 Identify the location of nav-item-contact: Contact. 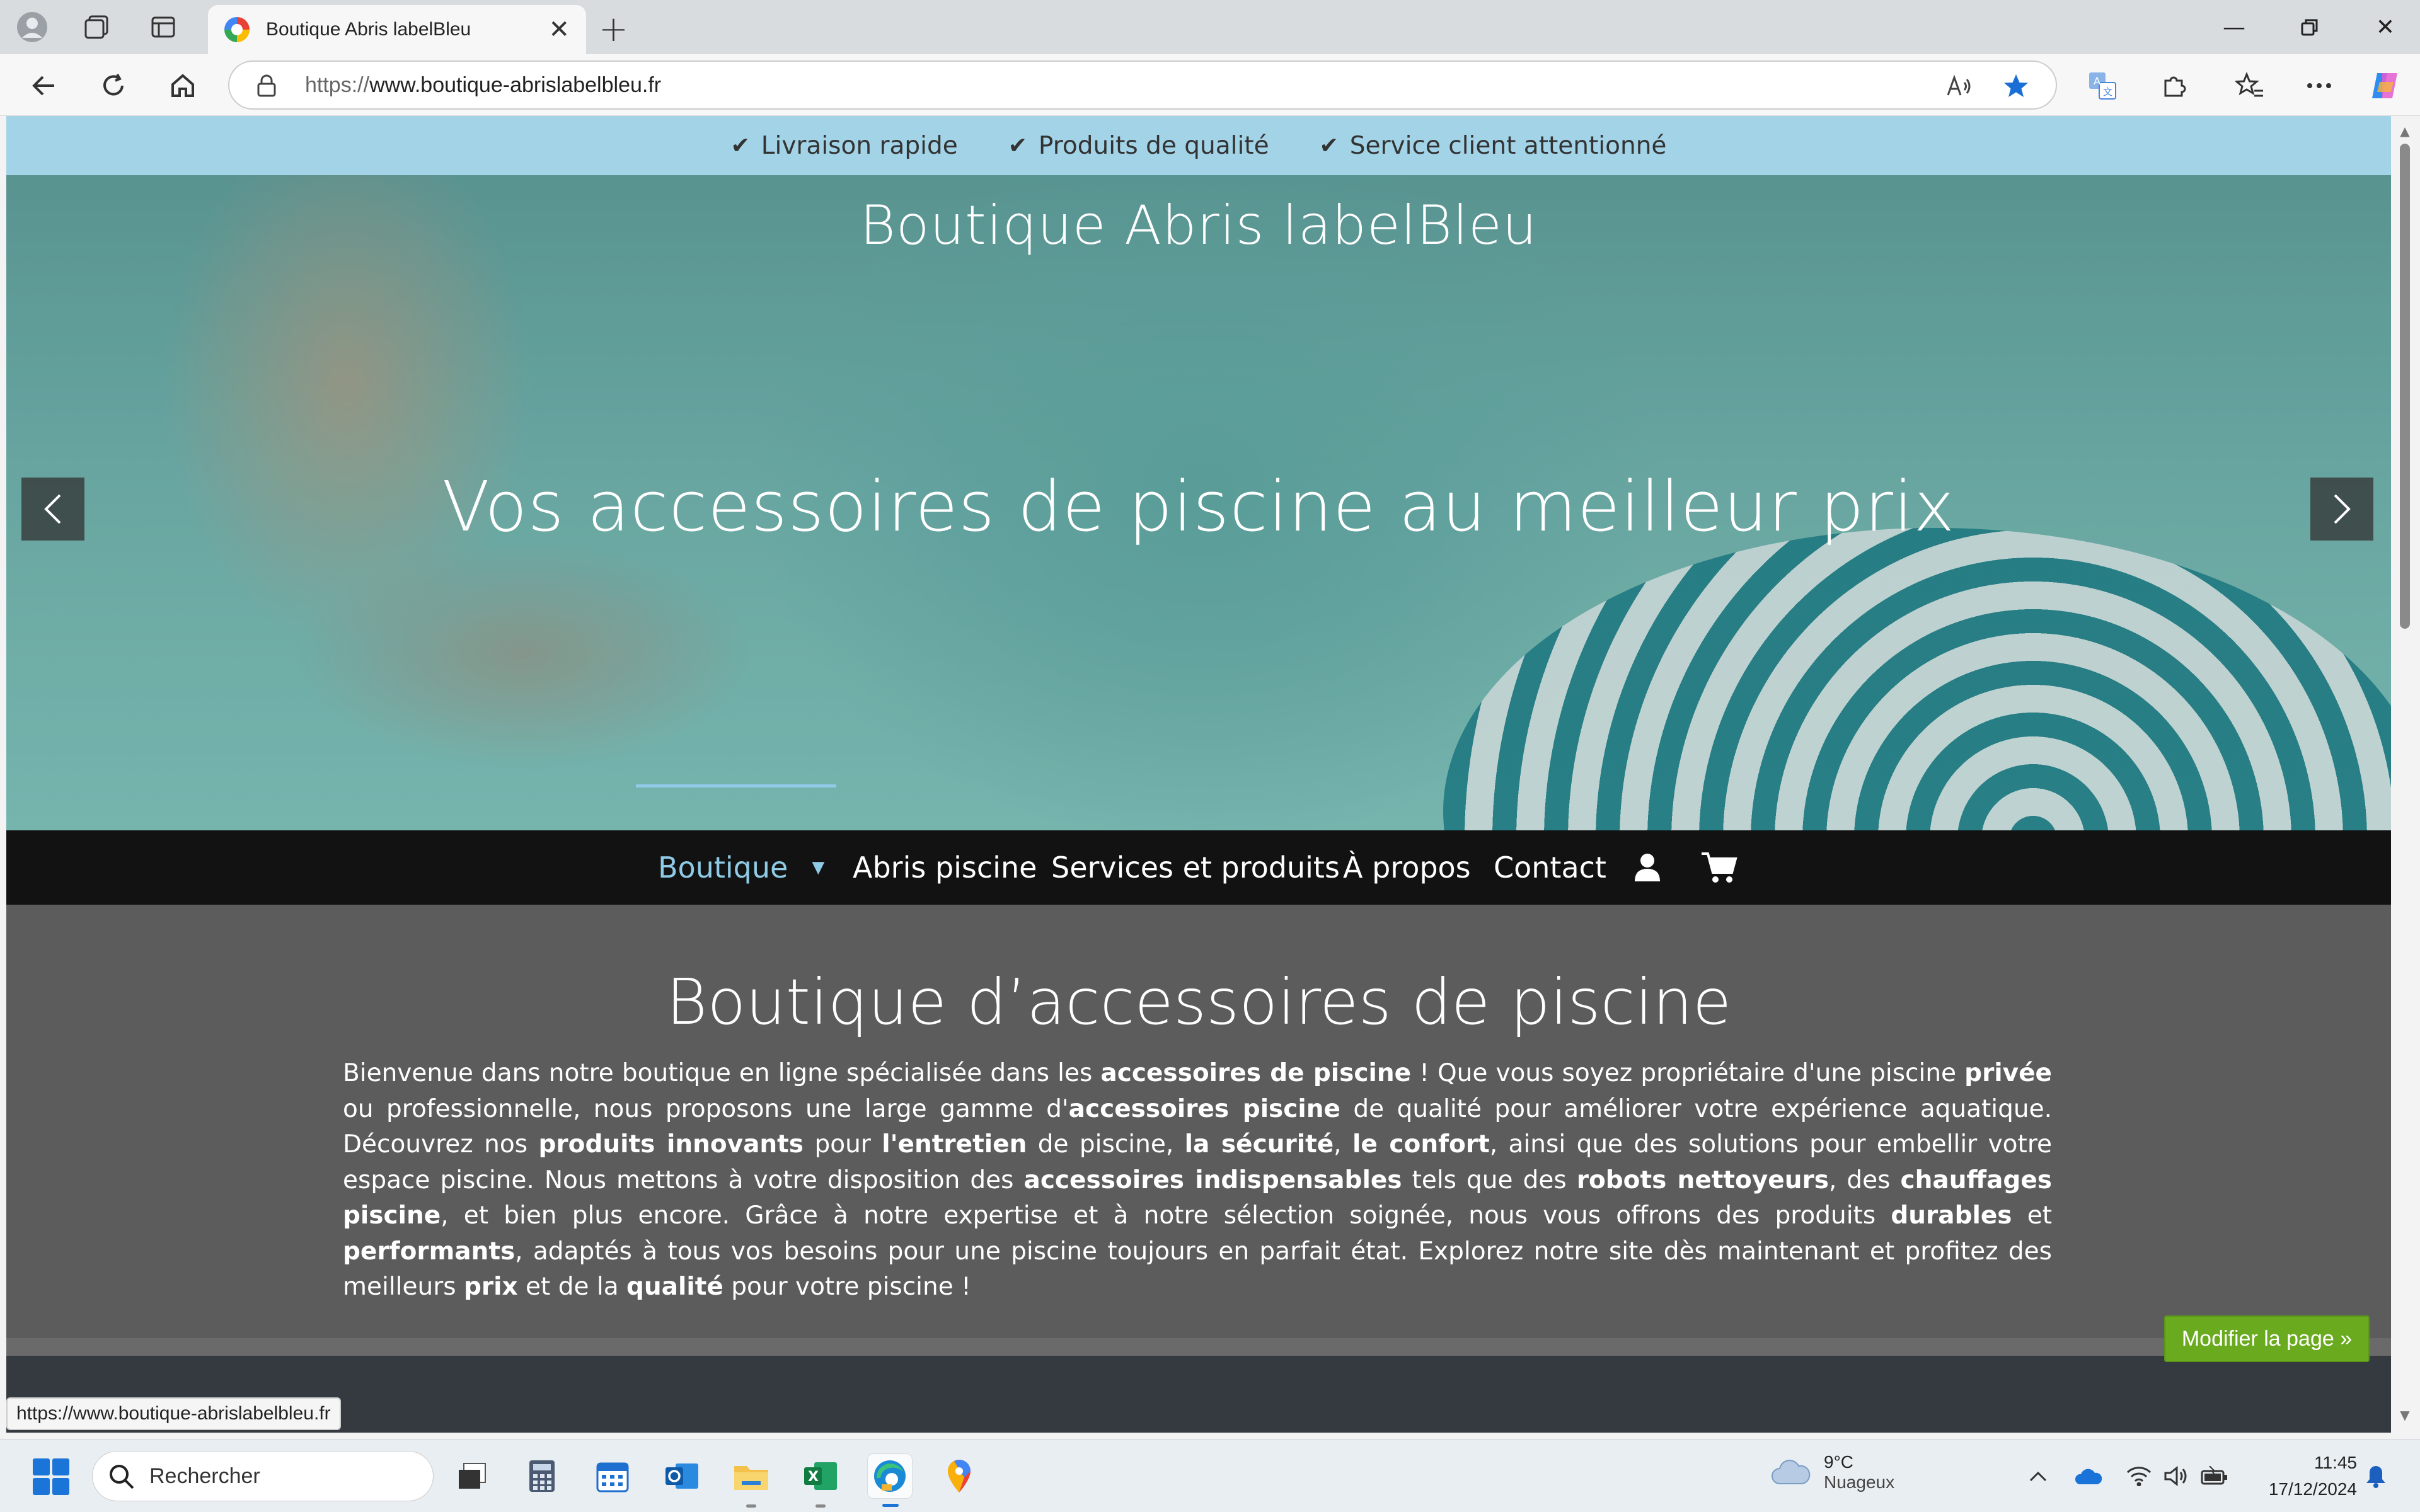
(1550, 867).